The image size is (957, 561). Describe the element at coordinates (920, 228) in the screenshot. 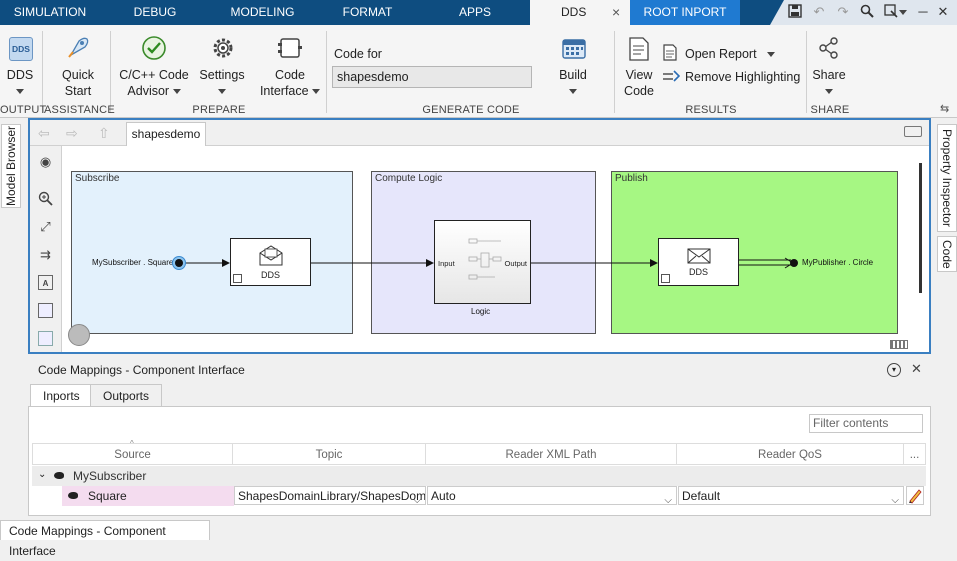

I see `vertical-scrollbar` at that location.